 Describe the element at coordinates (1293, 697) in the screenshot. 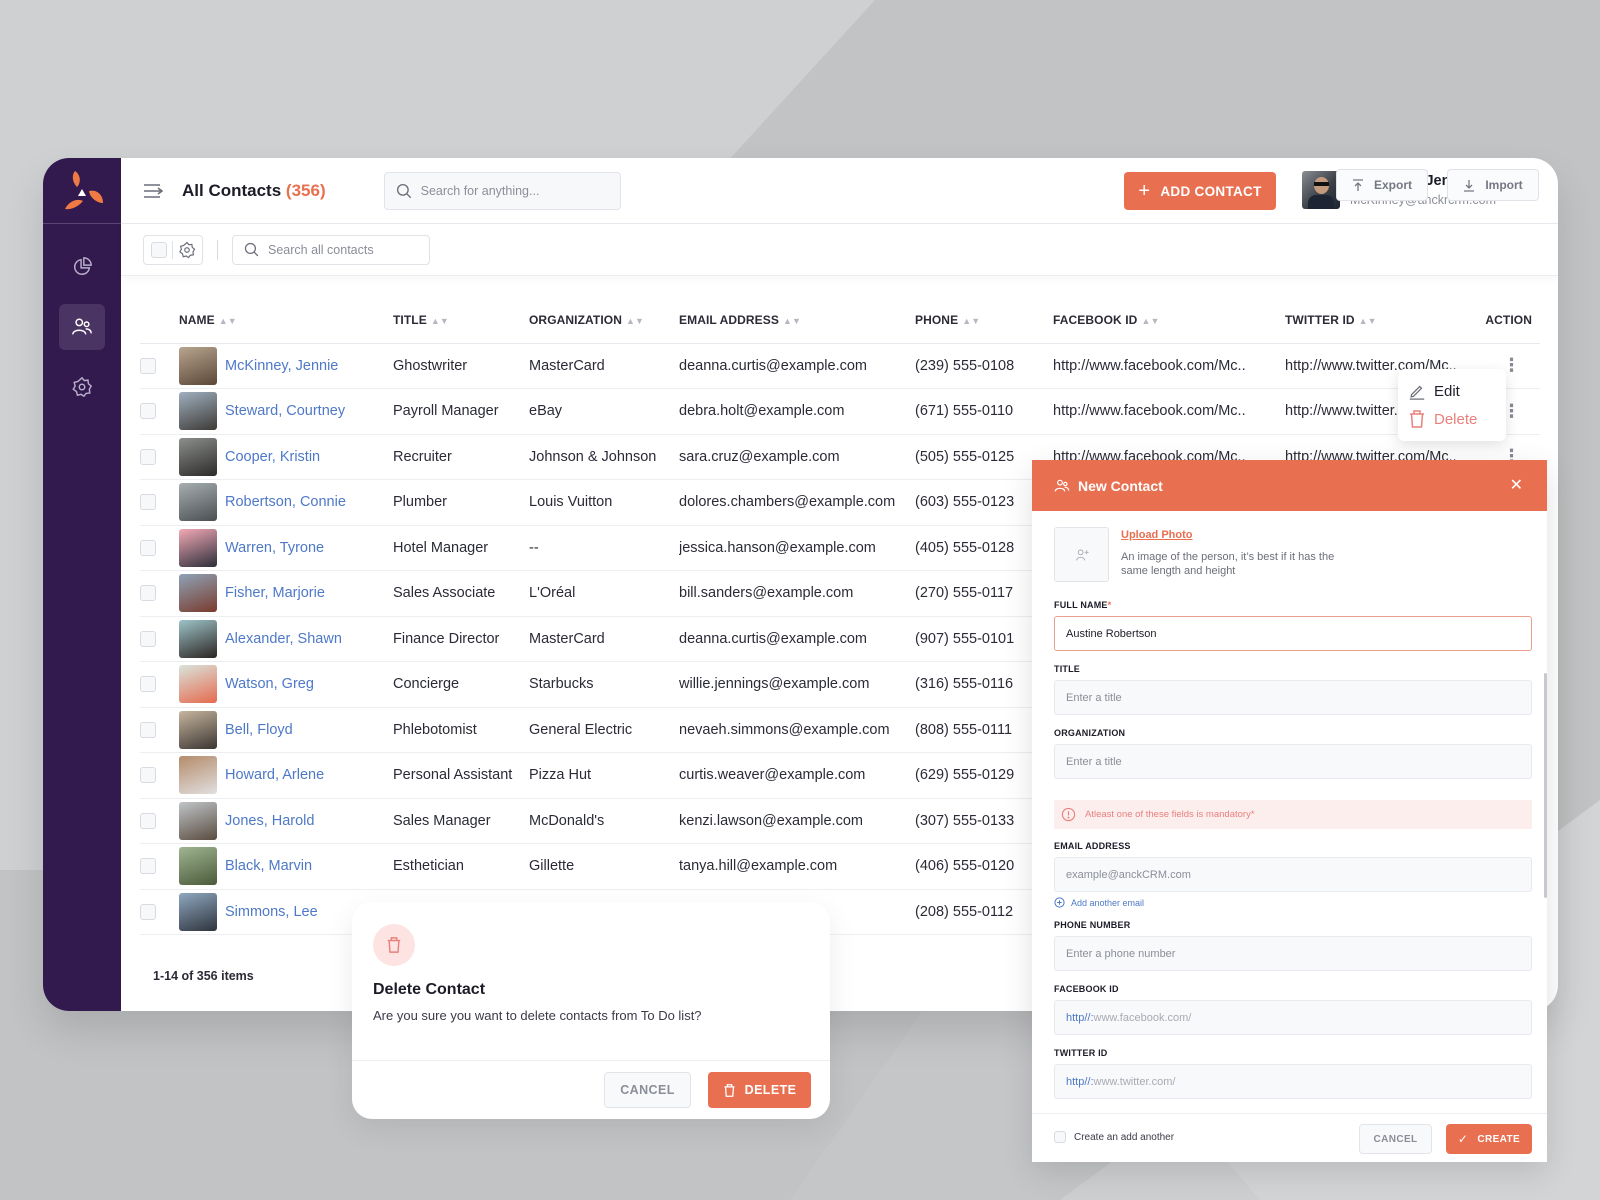

I see `title-input: Enter a title` at that location.